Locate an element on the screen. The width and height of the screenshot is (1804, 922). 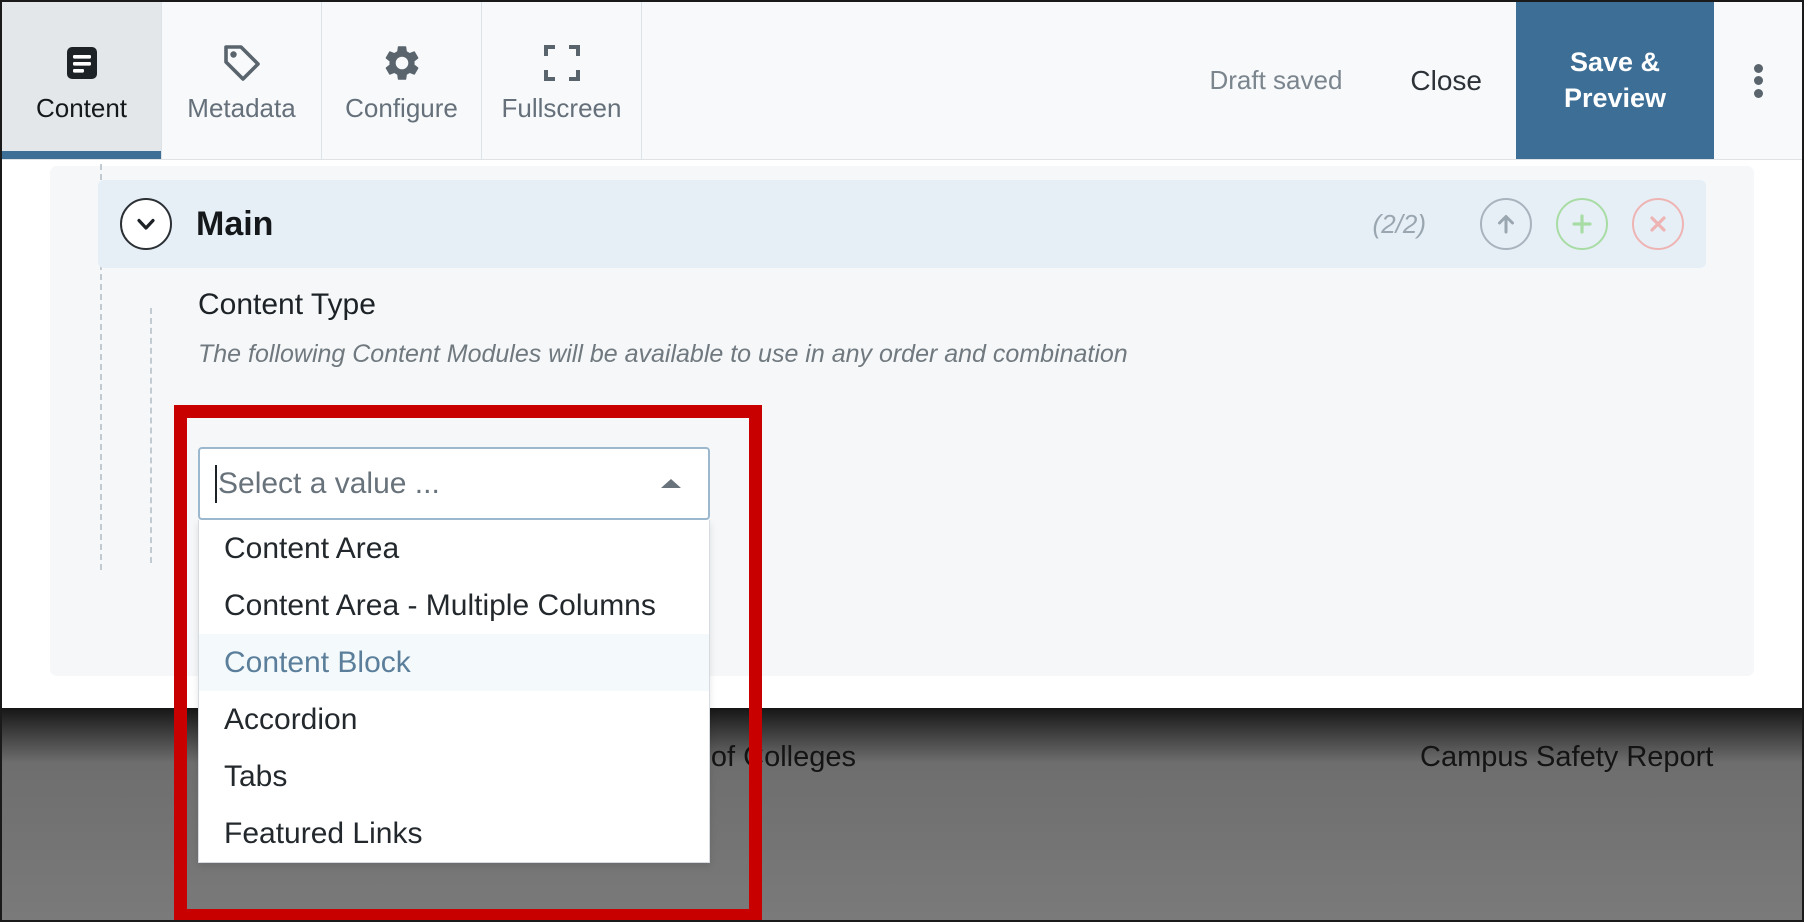
save-preview-line-1: Save & is located at coordinates (1615, 61).